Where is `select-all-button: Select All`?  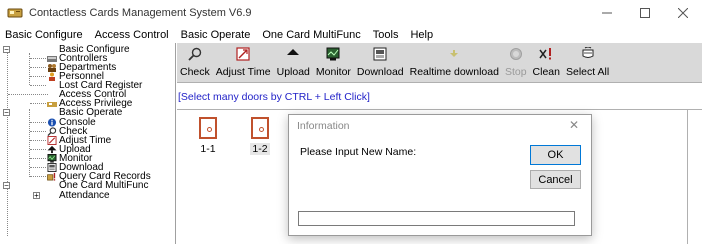 select-all-button: Select All is located at coordinates (587, 62).